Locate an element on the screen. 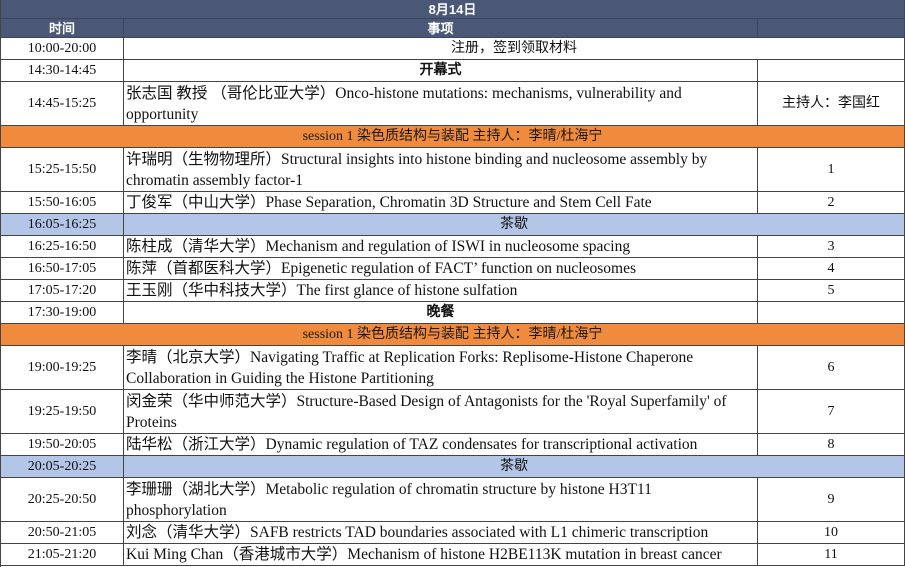 This screenshot has height=567, width=905. time-cell: 19:50-20:05 is located at coordinates (62, 444).